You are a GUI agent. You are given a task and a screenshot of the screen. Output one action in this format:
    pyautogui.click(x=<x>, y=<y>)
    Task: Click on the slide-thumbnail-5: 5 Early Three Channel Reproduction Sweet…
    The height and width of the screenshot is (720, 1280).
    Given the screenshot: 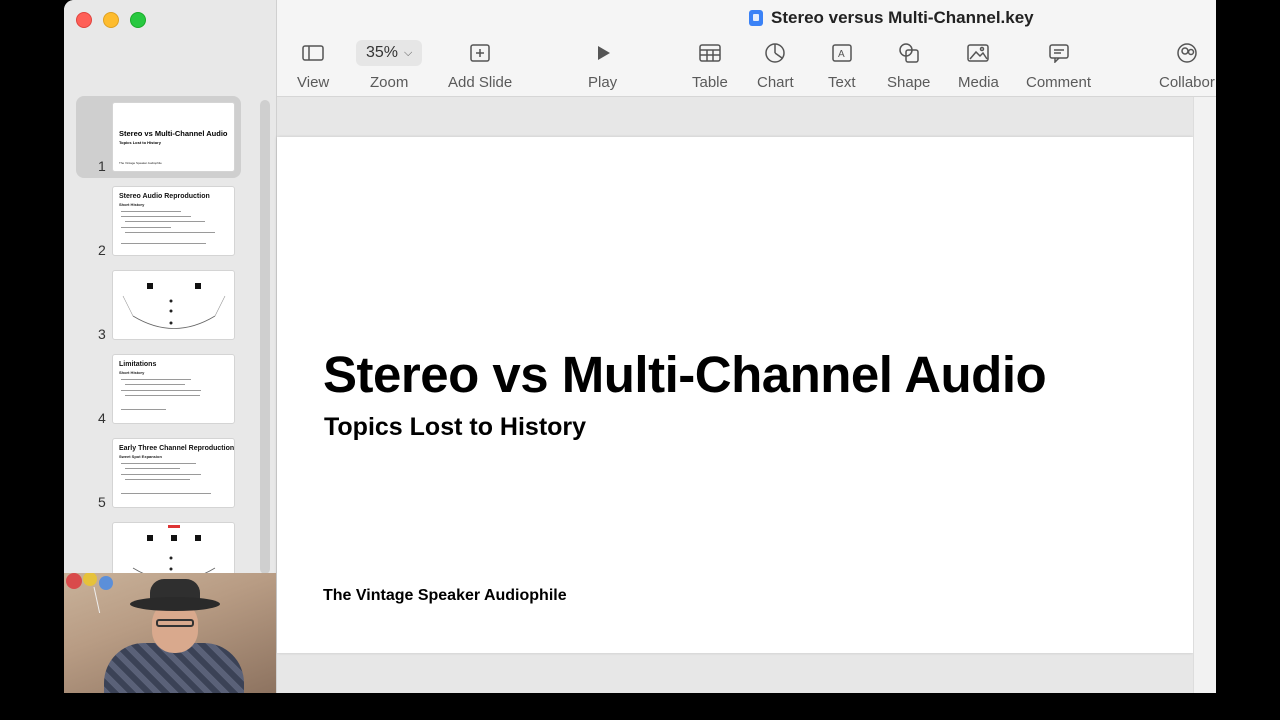 What is the action you would take?
    pyautogui.click(x=158, y=473)
    